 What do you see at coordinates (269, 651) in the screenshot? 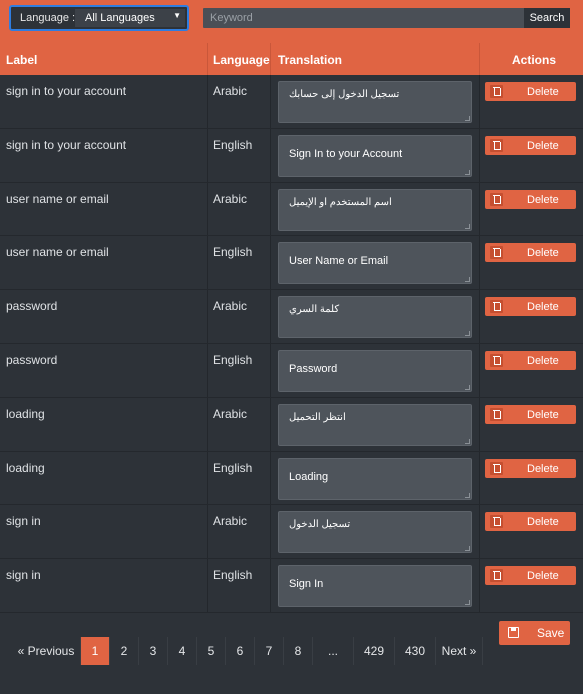
I see `pagination-page: 7` at bounding box center [269, 651].